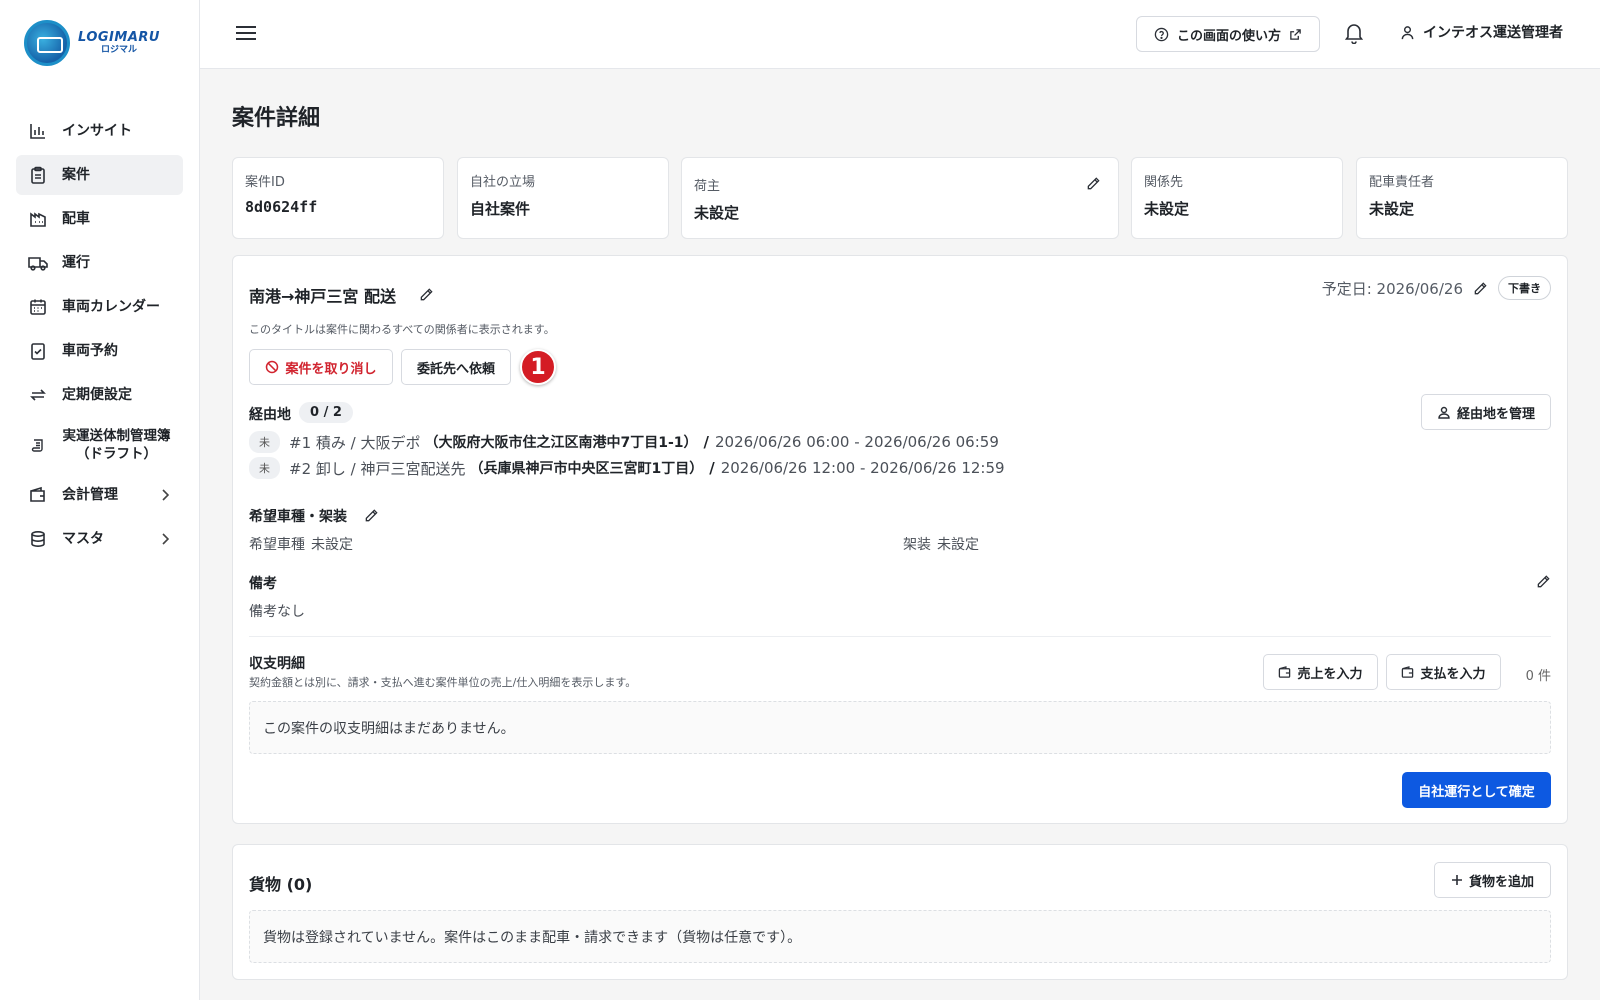  I want to click on sidebar-item-label: 車両カレンダー, so click(111, 306).